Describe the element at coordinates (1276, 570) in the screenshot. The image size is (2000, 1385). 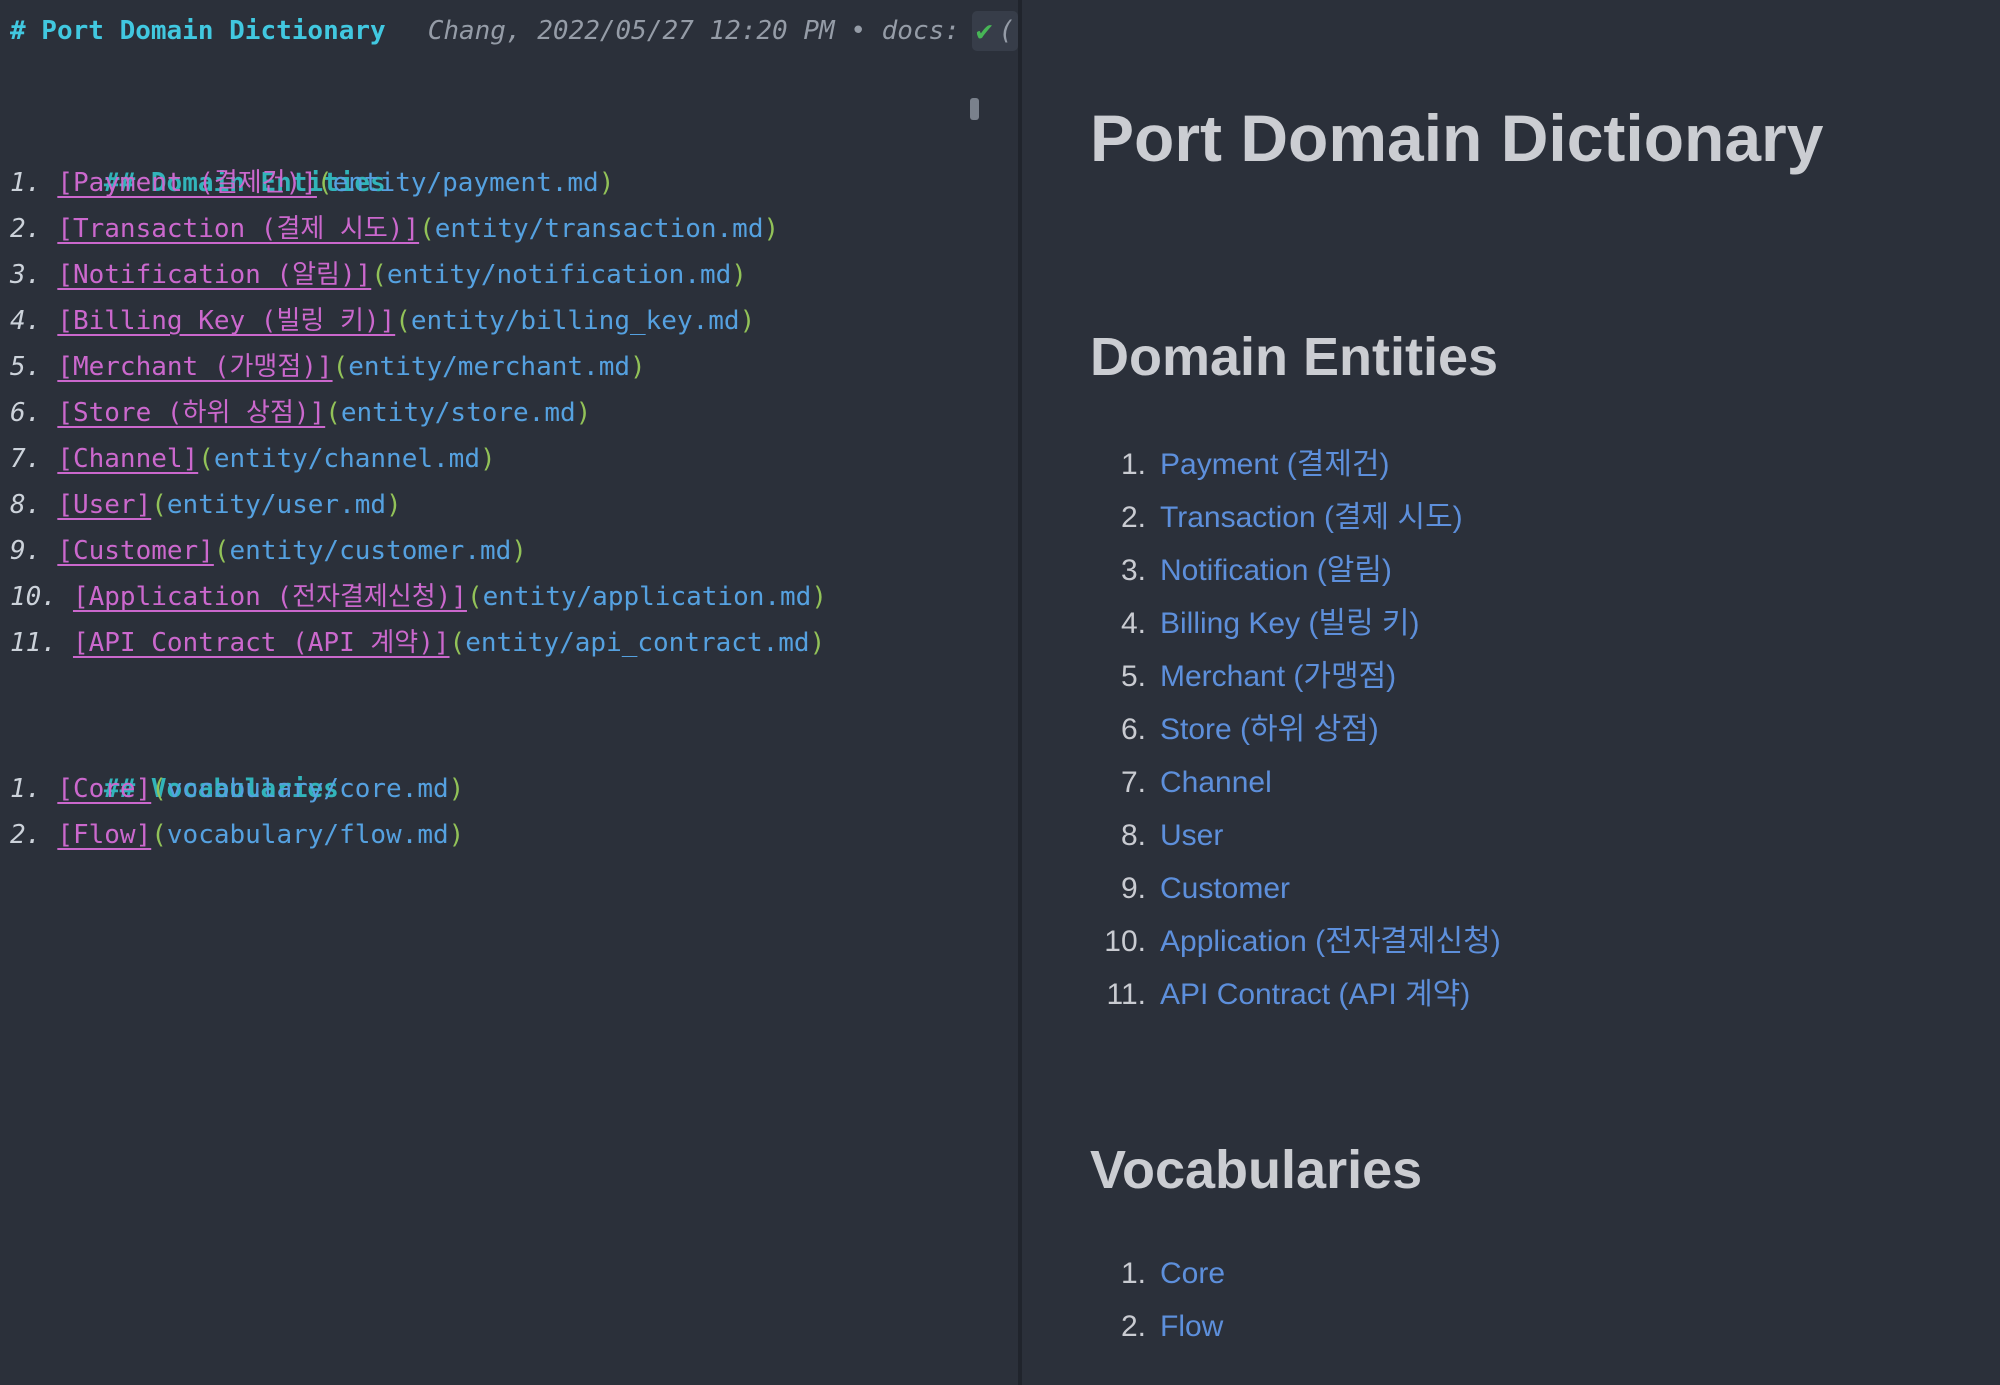
I see `preview-link: Notification (알림)` at that location.